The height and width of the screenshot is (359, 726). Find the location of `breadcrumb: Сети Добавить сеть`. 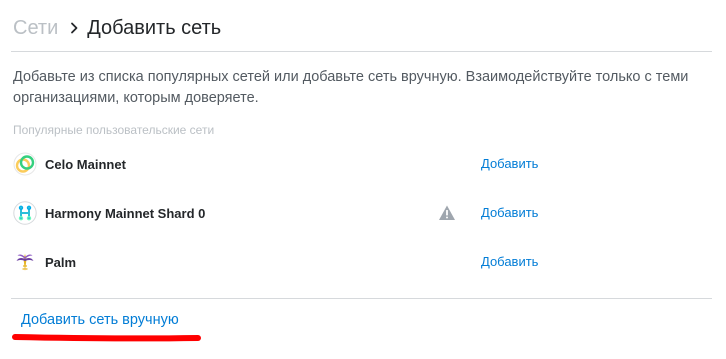

breadcrumb: Сети Добавить сеть is located at coordinates (117, 28).